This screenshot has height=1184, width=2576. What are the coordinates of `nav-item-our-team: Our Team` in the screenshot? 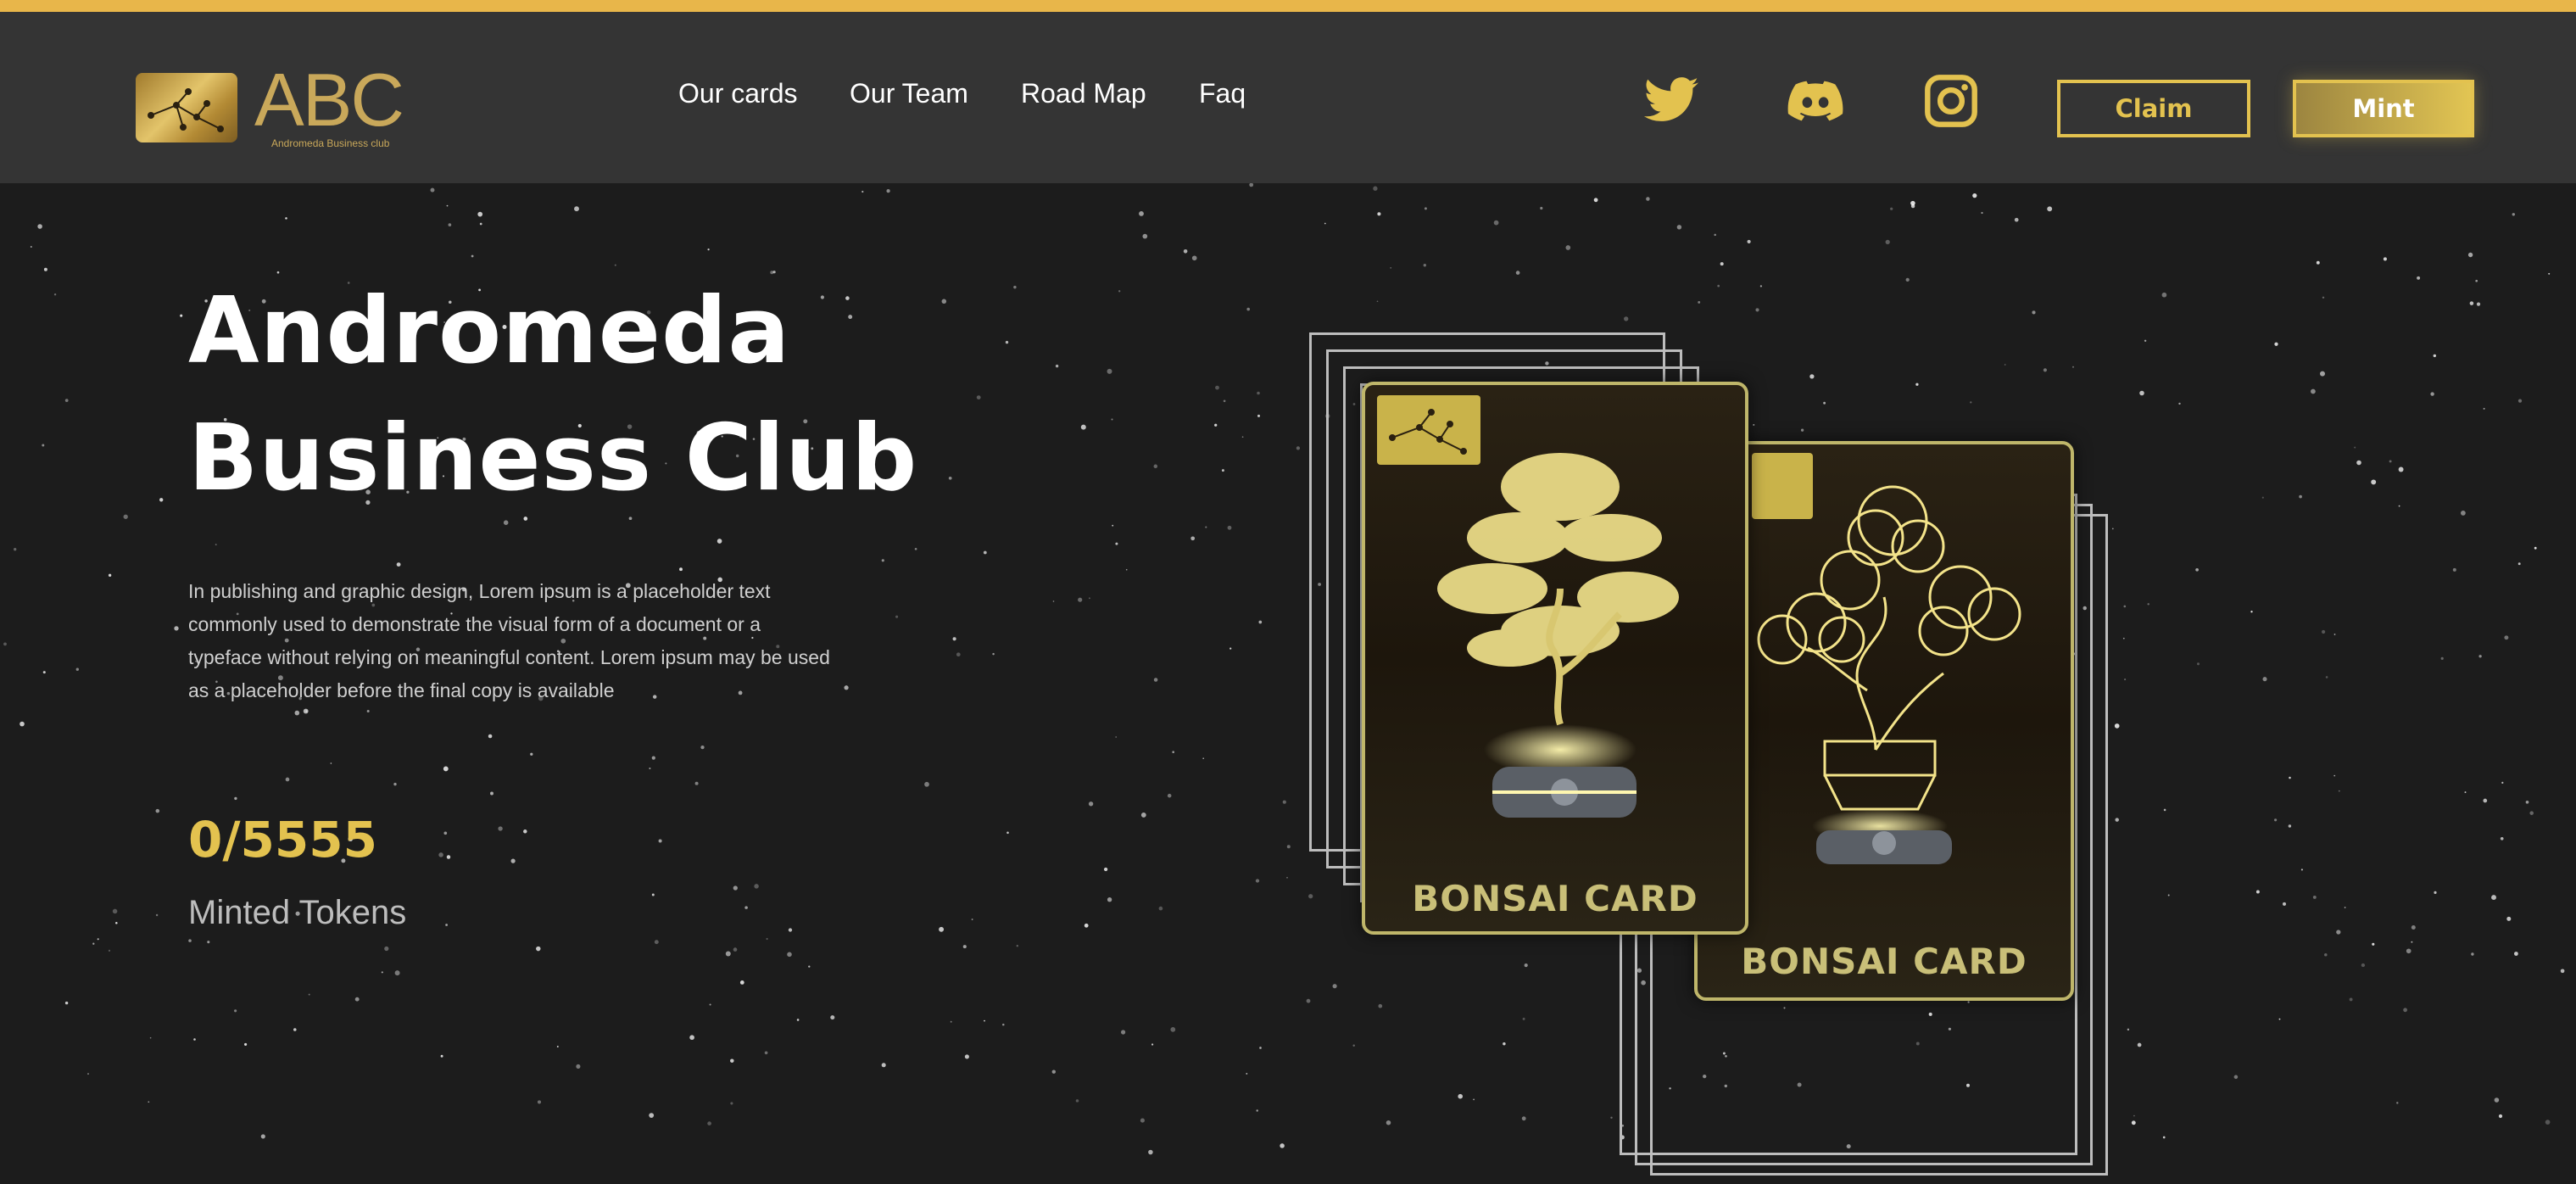 It's located at (909, 93).